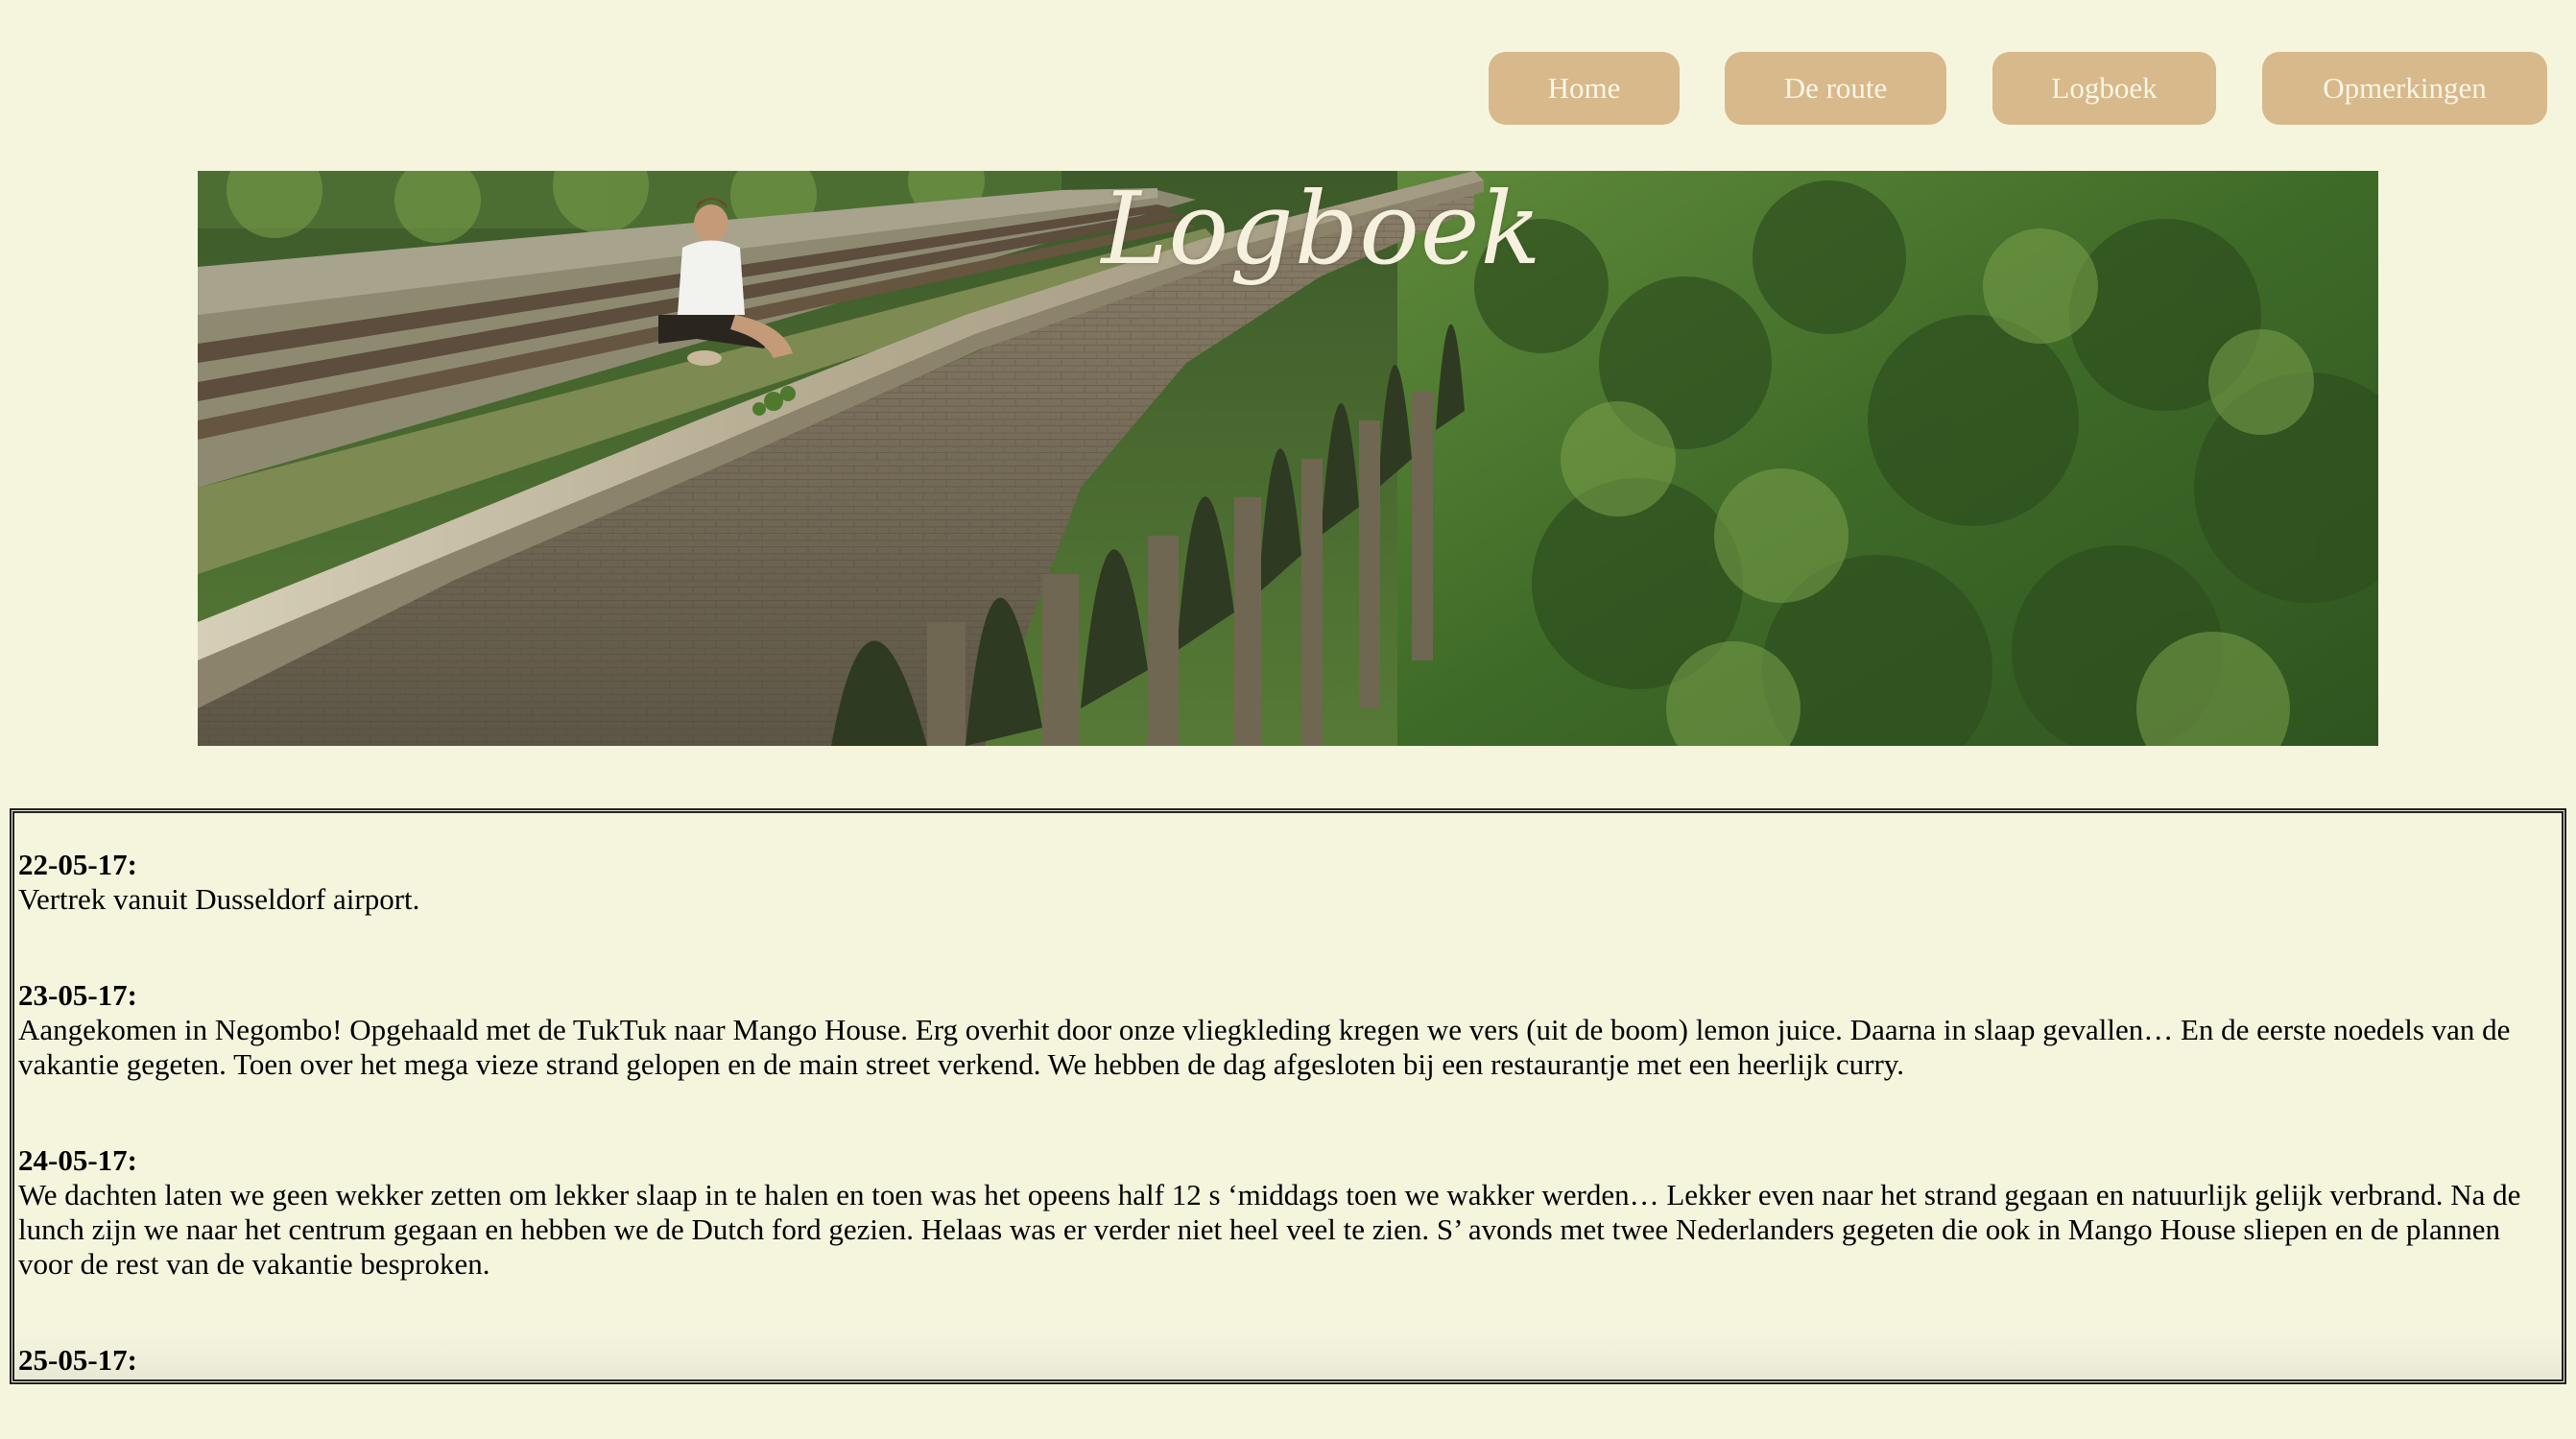 The image size is (2576, 1439). I want to click on entry-text: Vertrek vanuit Dusseldorf airport., so click(219, 899).